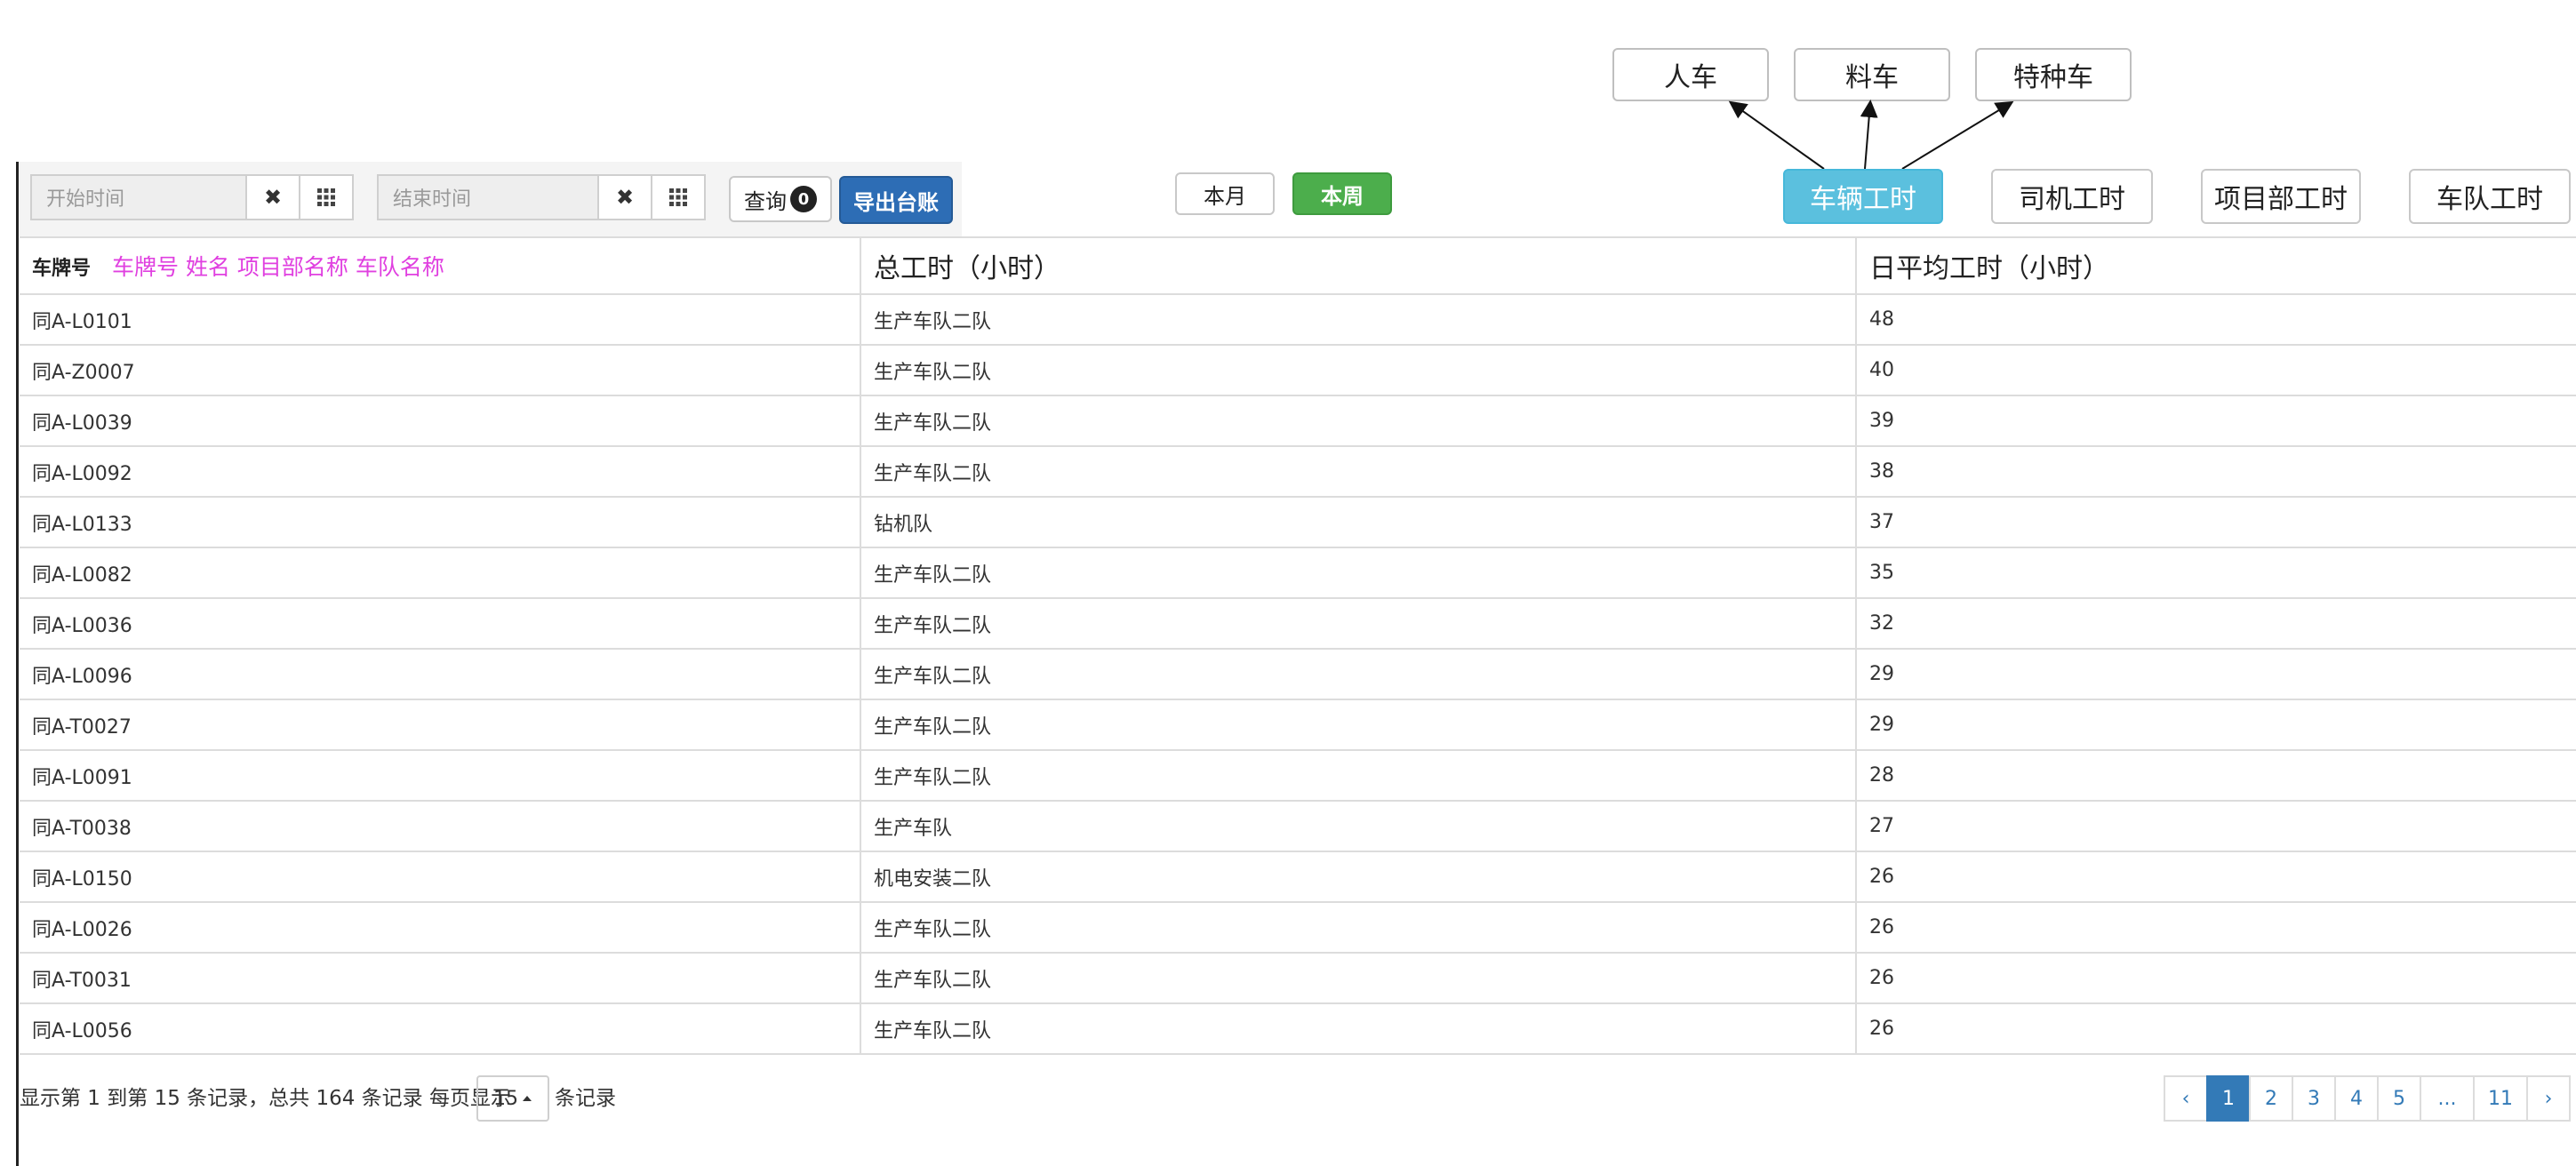 The width and height of the screenshot is (2576, 1166). Describe the element at coordinates (1957, 135) in the screenshot. I see `arrow-to-special-vehicle` at that location.